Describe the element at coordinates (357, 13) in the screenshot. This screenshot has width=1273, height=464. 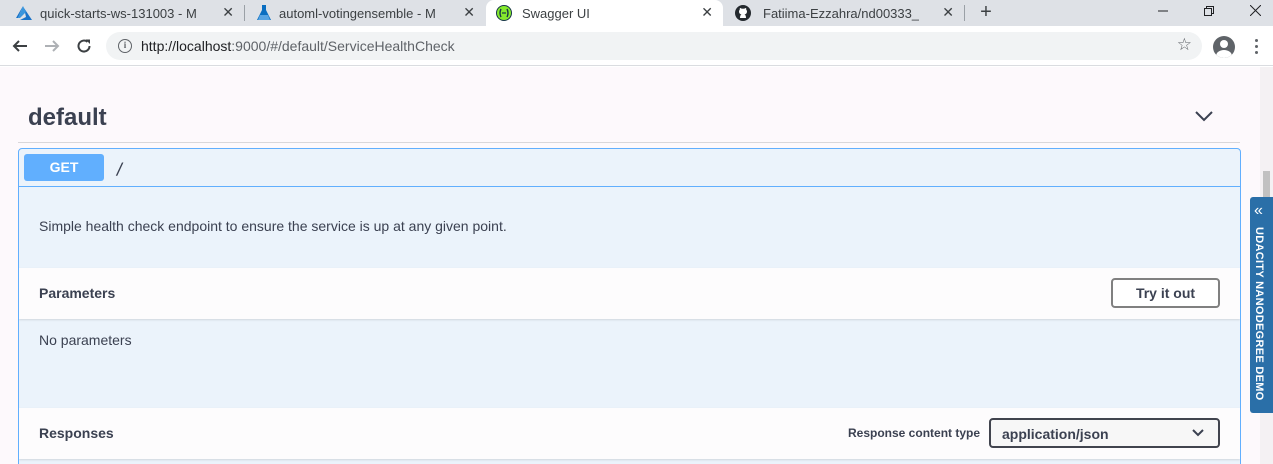
I see `tab-title: automl-votingensemble - Micros` at that location.